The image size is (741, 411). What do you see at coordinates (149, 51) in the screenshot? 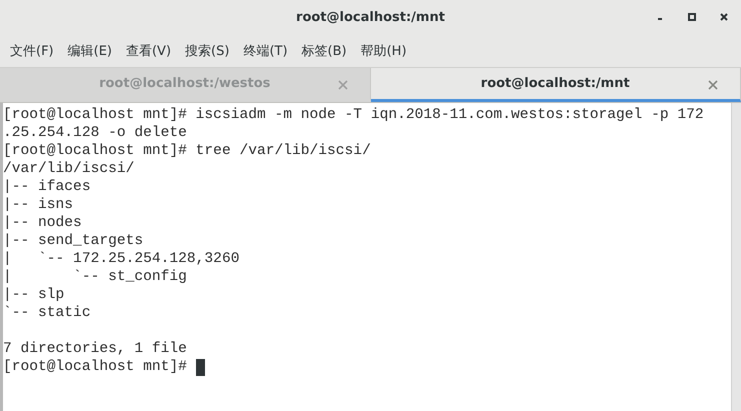
I see `menu-item: 查看(V)` at bounding box center [149, 51].